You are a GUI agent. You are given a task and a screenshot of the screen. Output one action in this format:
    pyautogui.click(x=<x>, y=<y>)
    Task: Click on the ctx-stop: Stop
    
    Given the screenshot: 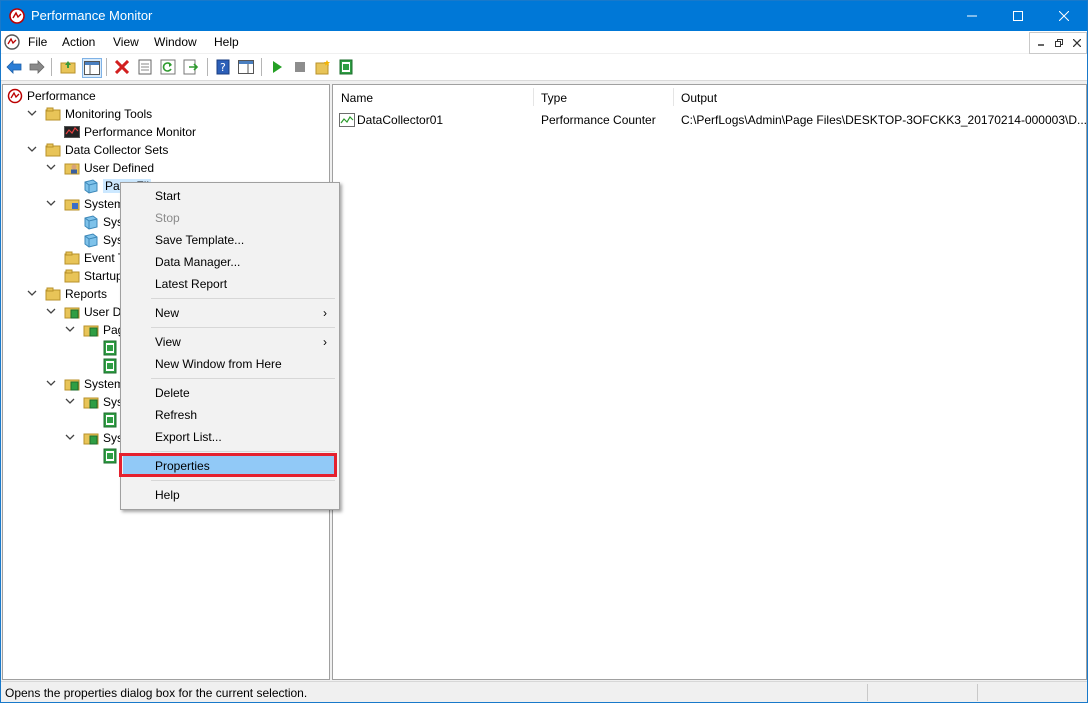 What is the action you would take?
    pyautogui.click(x=230, y=218)
    